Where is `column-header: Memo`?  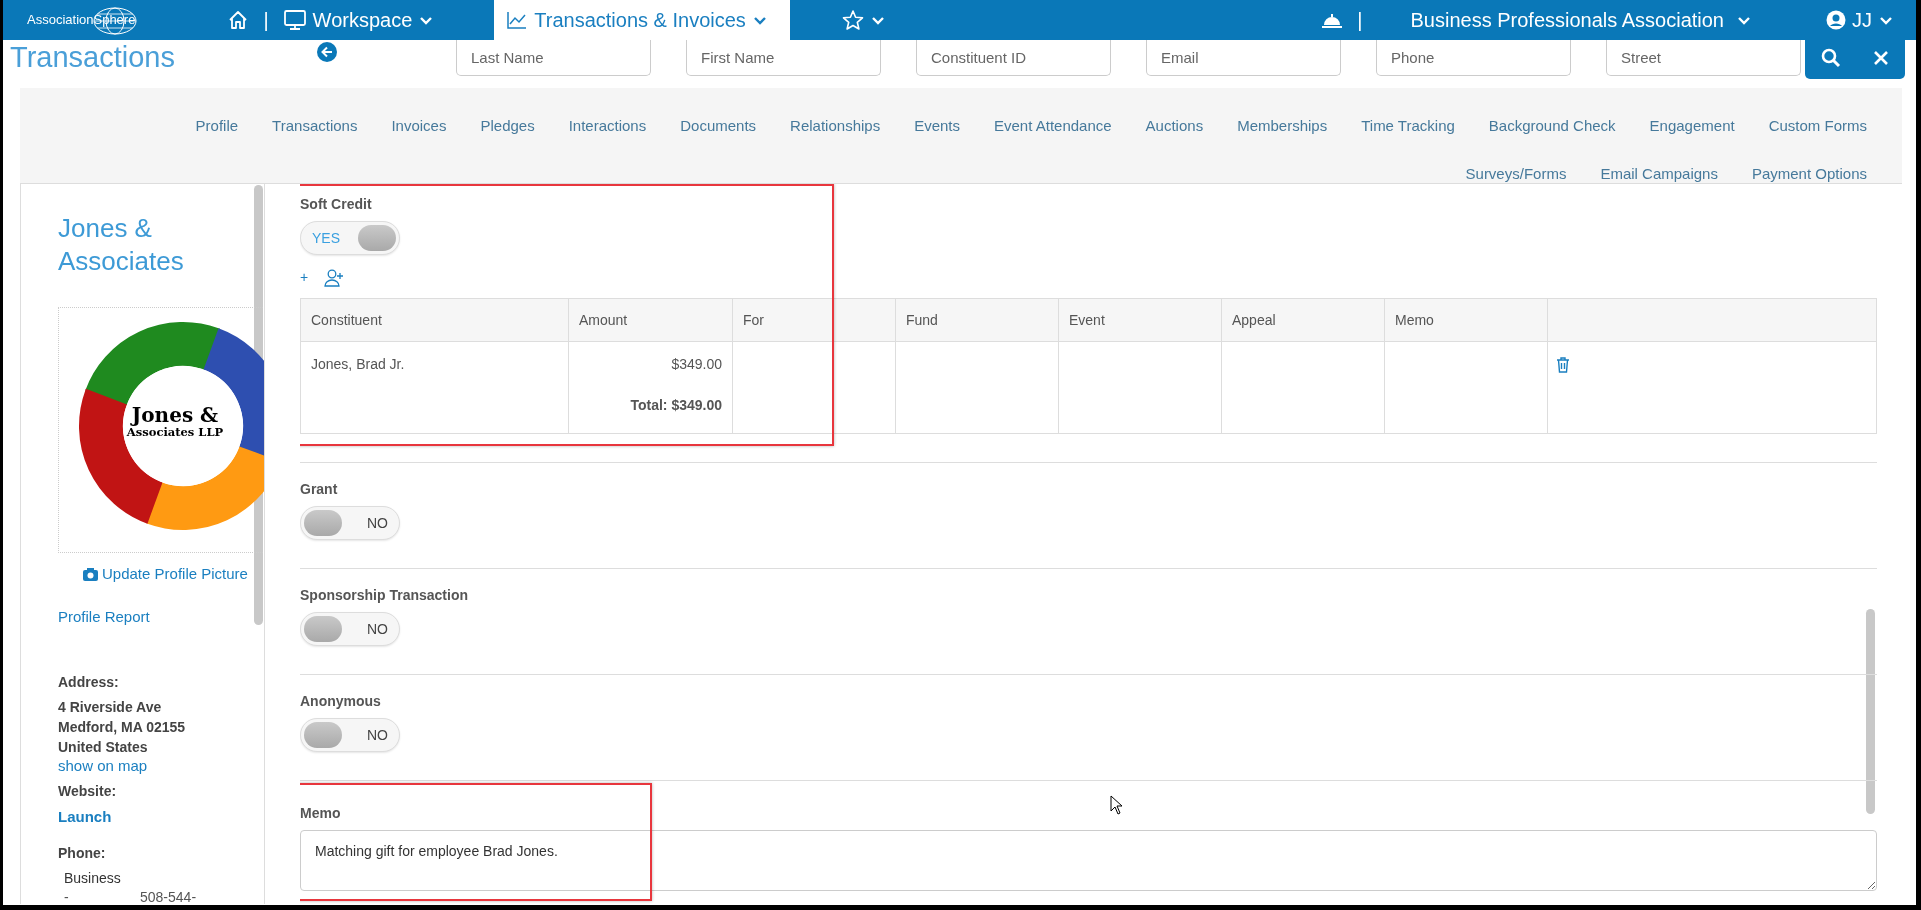 column-header: Memo is located at coordinates (1466, 320).